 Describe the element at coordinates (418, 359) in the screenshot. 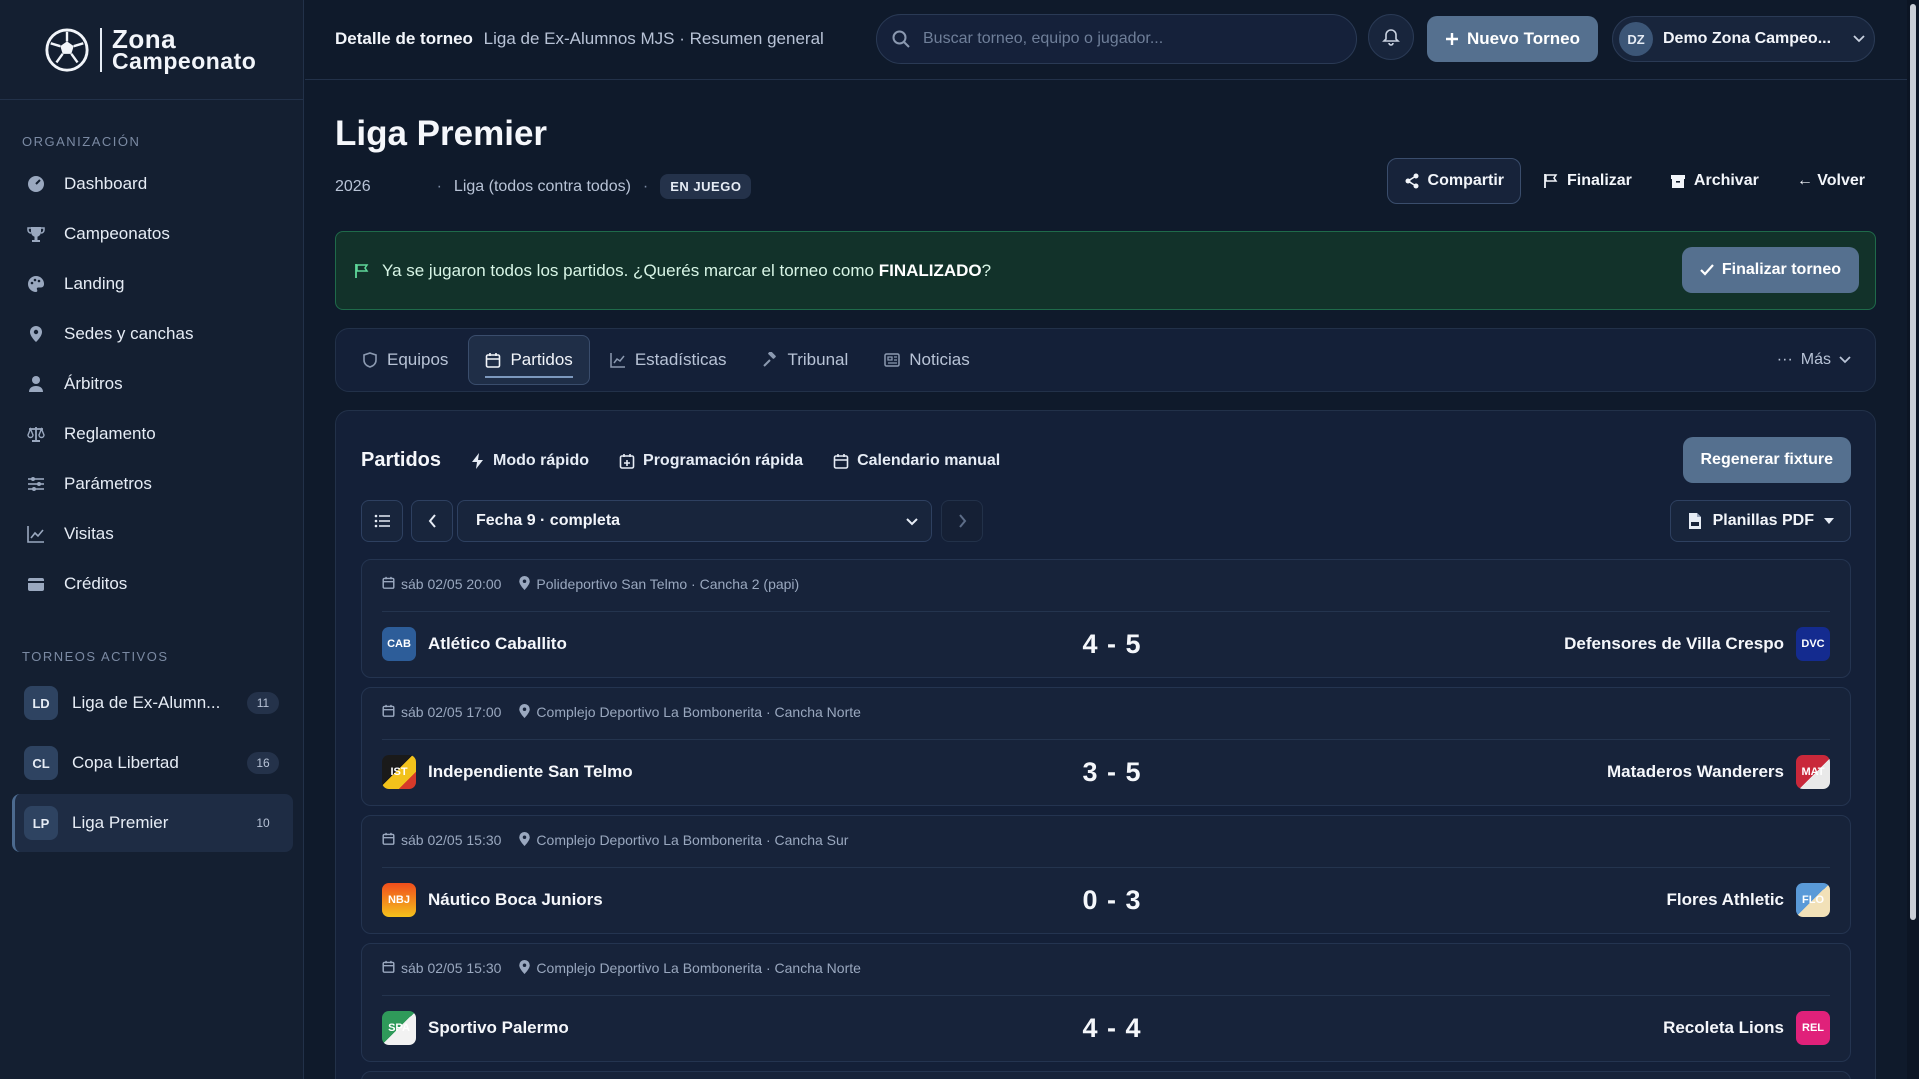

I see `tab-label: Equipos` at that location.